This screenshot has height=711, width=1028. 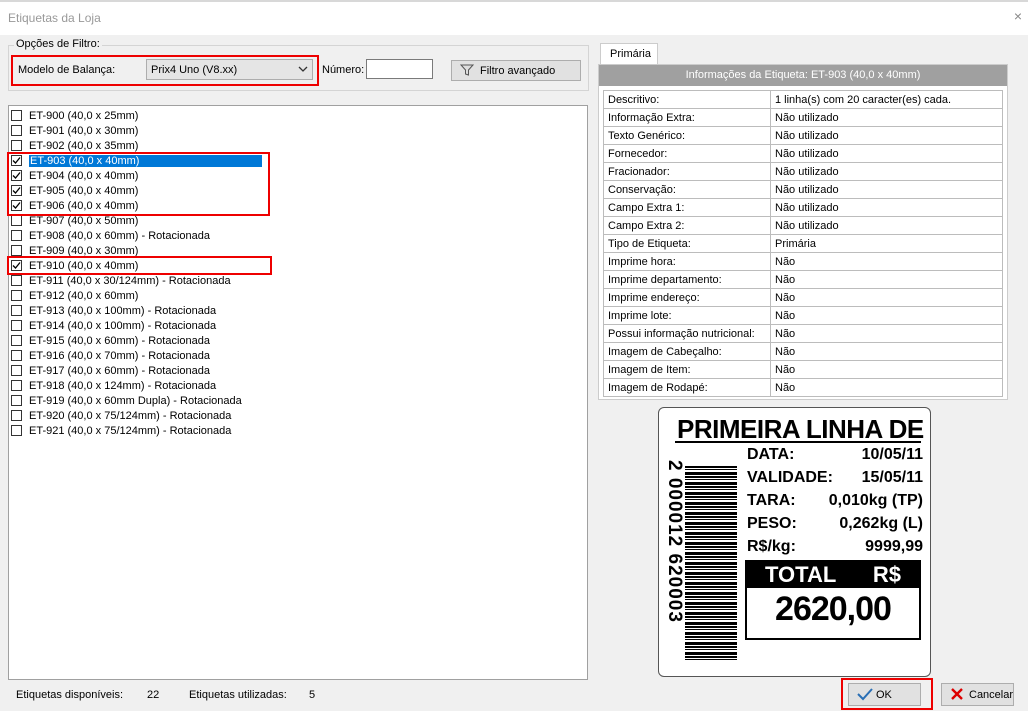 What do you see at coordinates (687, 333) in the screenshot?
I see `info-key: Possui informação nutricional:` at bounding box center [687, 333].